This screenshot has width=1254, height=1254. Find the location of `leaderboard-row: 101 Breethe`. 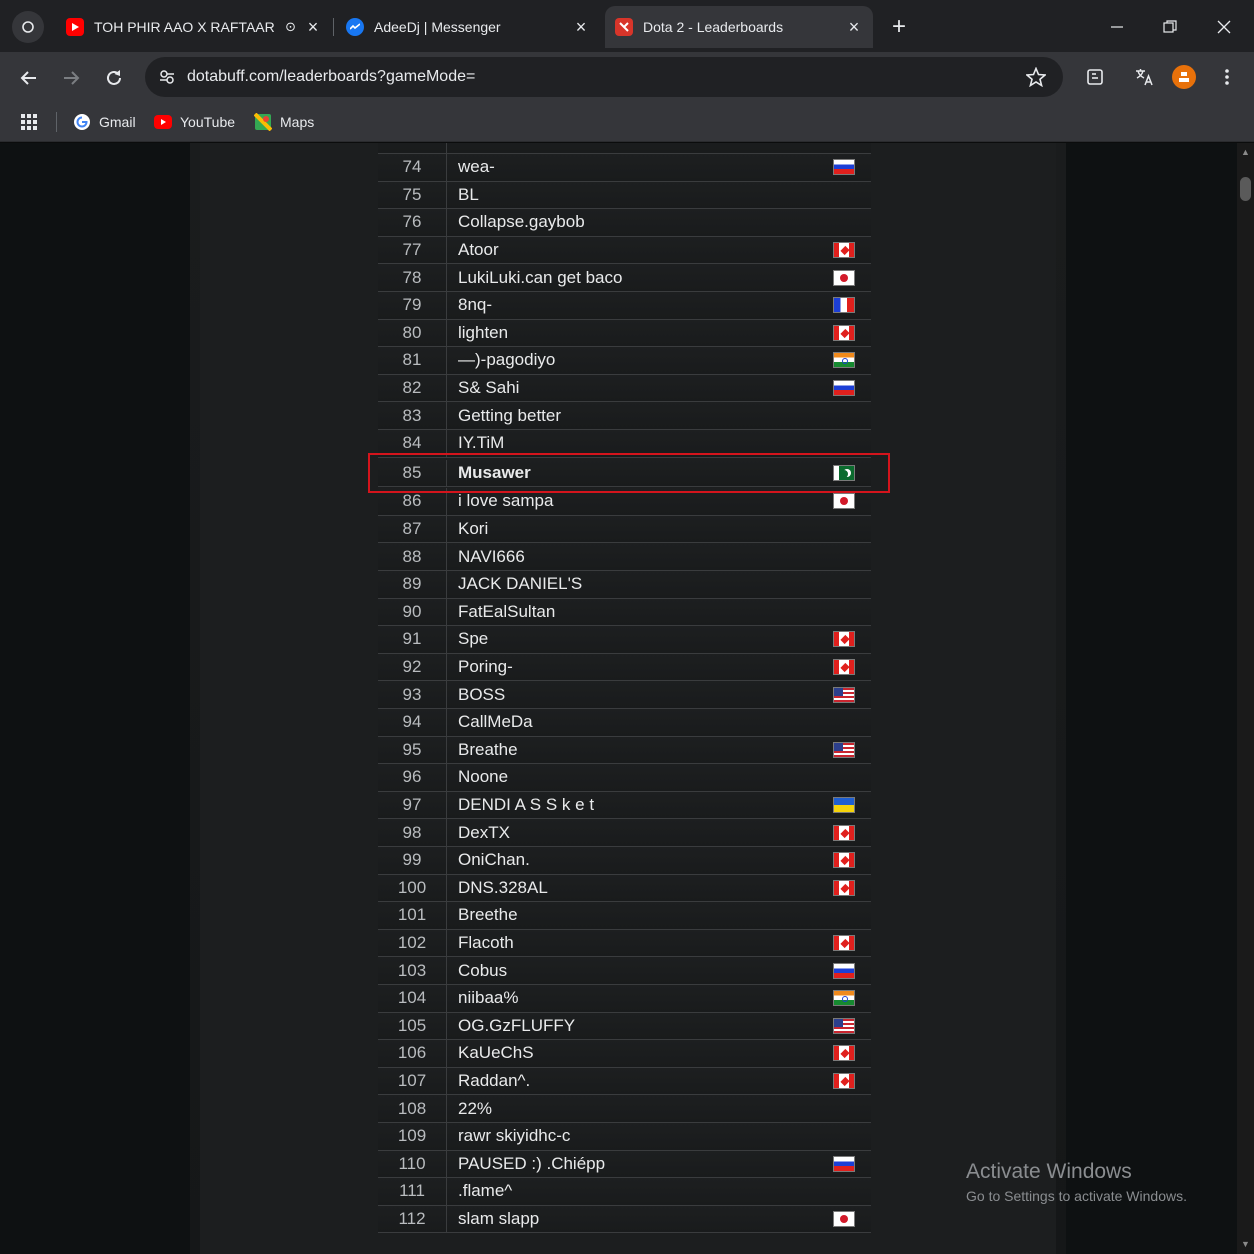

leaderboard-row: 101 Breethe is located at coordinates (624, 916).